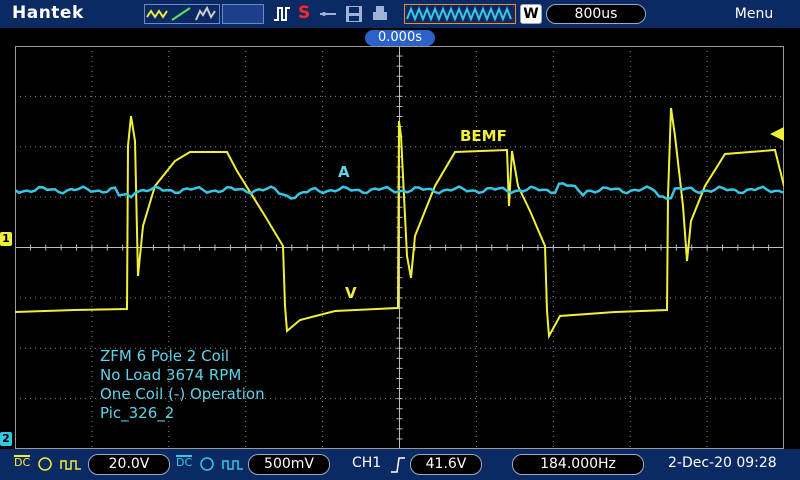 Image resolution: width=800 pixels, height=480 pixels. What do you see at coordinates (354, 14) in the screenshot?
I see `save-icon` at bounding box center [354, 14].